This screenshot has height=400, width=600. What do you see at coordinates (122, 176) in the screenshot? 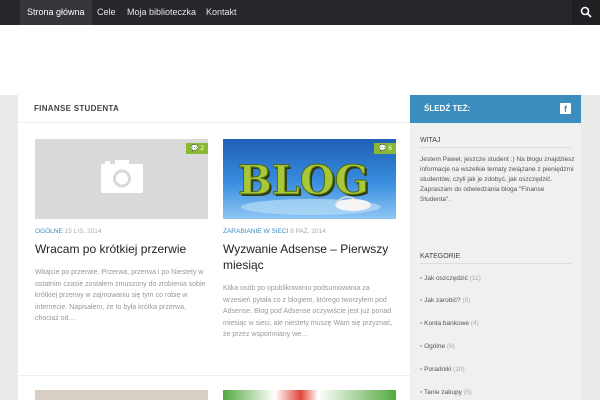
I see `camera-icon` at bounding box center [122, 176].